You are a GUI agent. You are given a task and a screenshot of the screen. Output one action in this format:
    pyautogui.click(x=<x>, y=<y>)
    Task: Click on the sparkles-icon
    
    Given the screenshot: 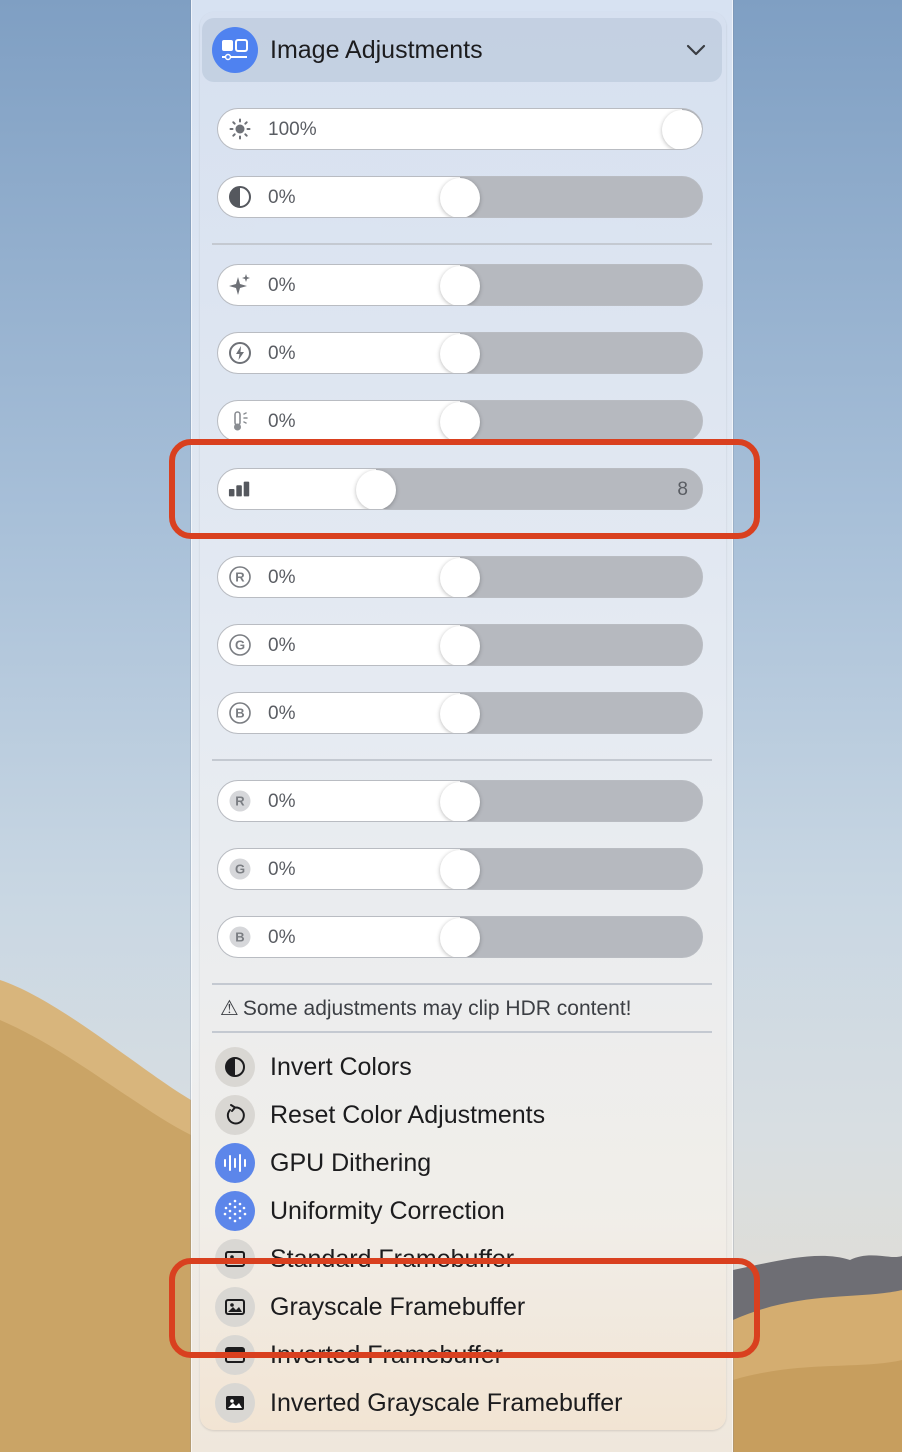 What is the action you would take?
    pyautogui.click(x=240, y=285)
    